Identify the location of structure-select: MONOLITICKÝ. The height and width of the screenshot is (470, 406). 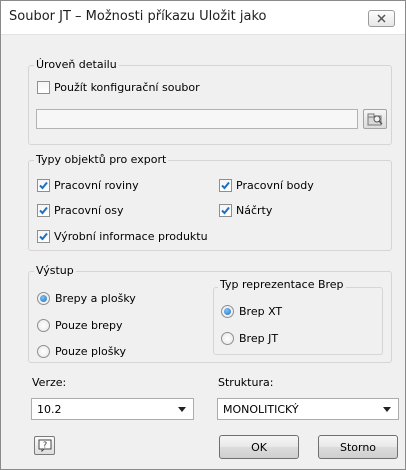
(308, 409).